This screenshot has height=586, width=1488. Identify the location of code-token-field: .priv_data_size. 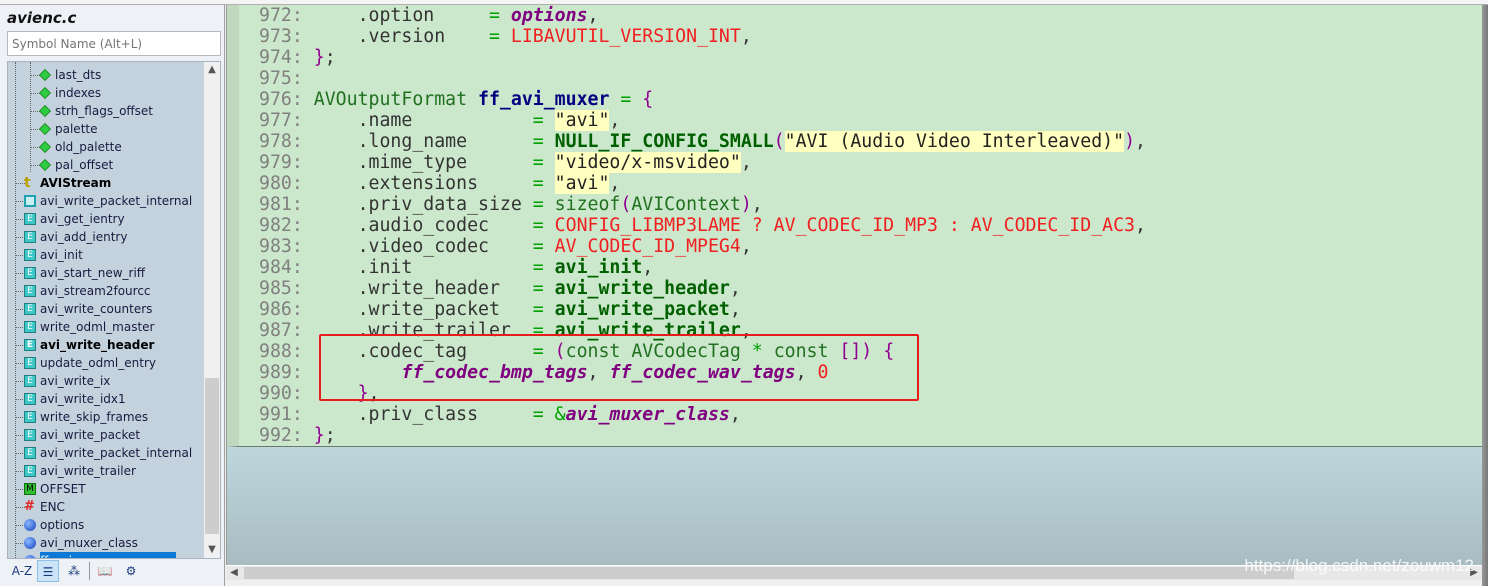
(423, 204).